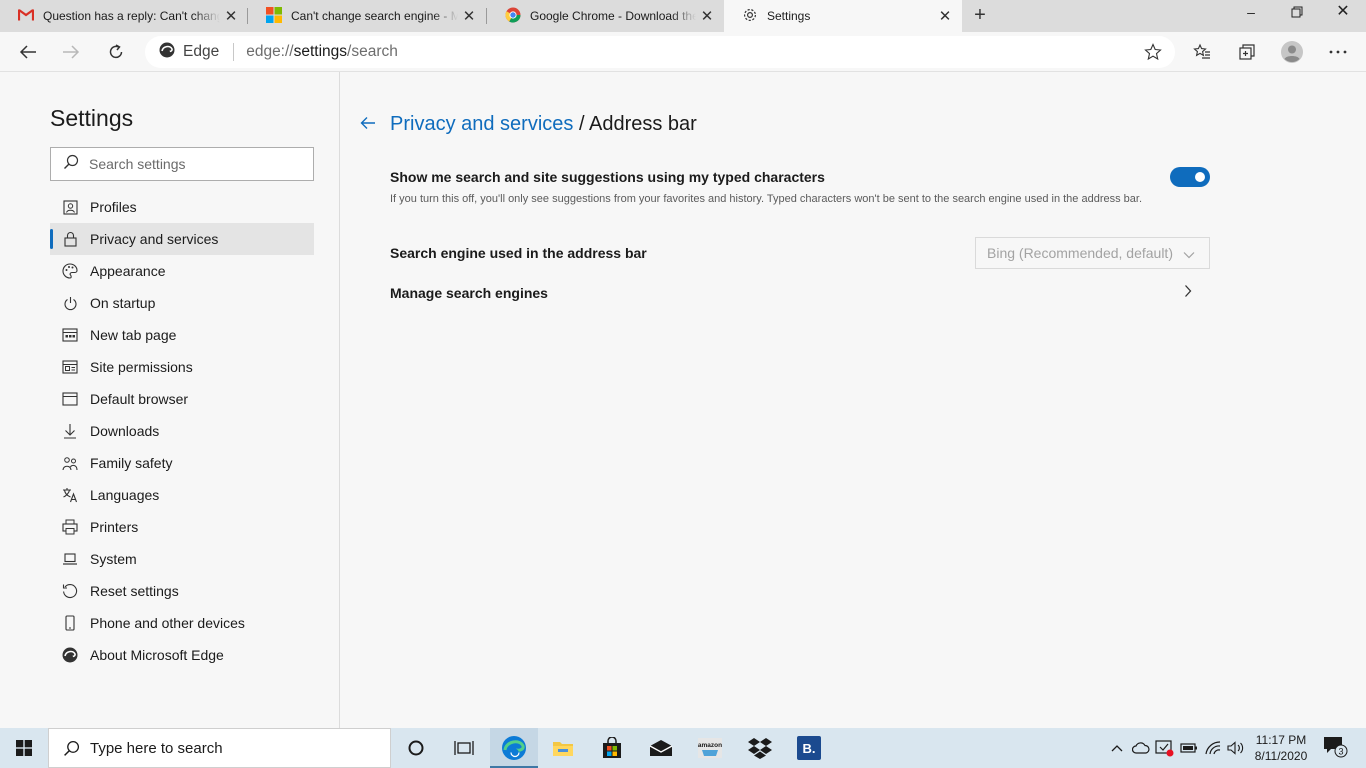 The width and height of the screenshot is (1366, 768). What do you see at coordinates (182, 335) in the screenshot?
I see `sidebar-item-new-tab-page: New tab page` at bounding box center [182, 335].